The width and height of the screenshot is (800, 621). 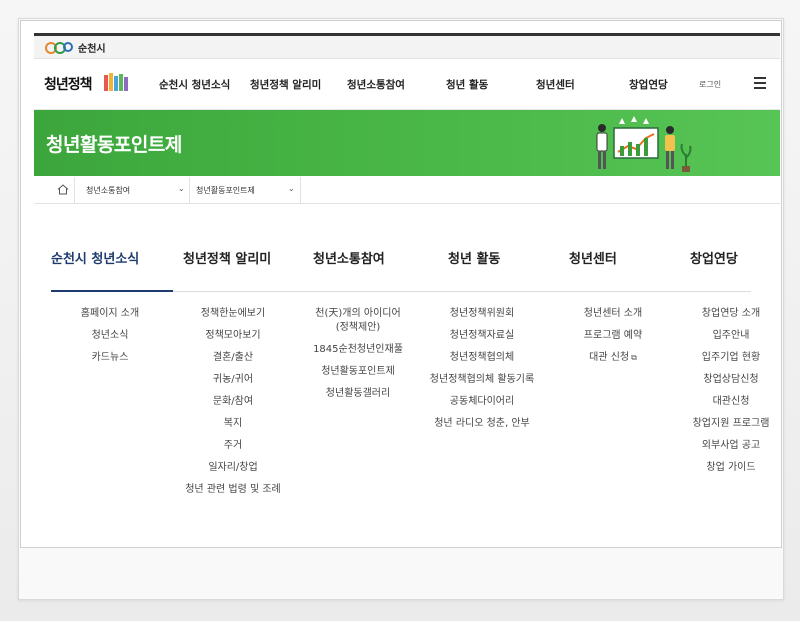 I want to click on presentation-illustration-icon, so click(x=644, y=144).